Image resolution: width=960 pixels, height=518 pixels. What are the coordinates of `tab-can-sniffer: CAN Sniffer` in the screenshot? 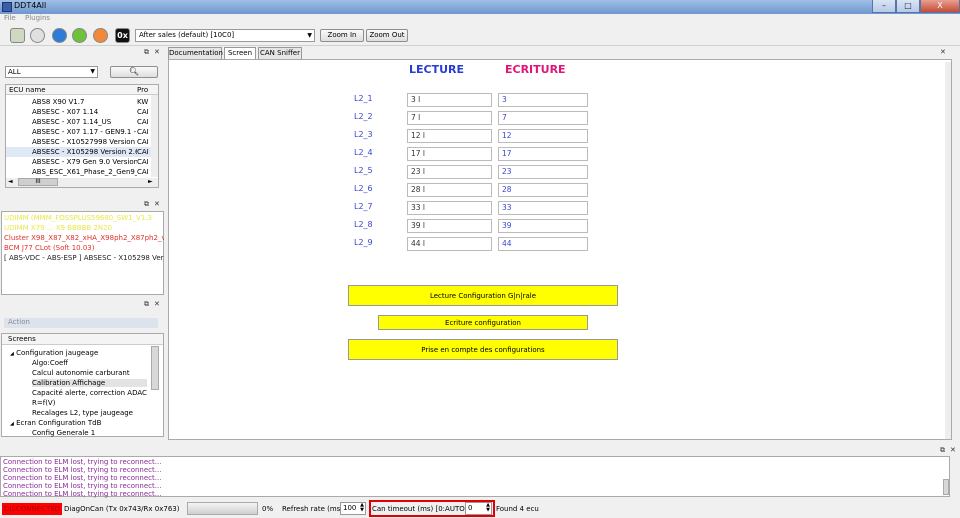 It's located at (280, 53).